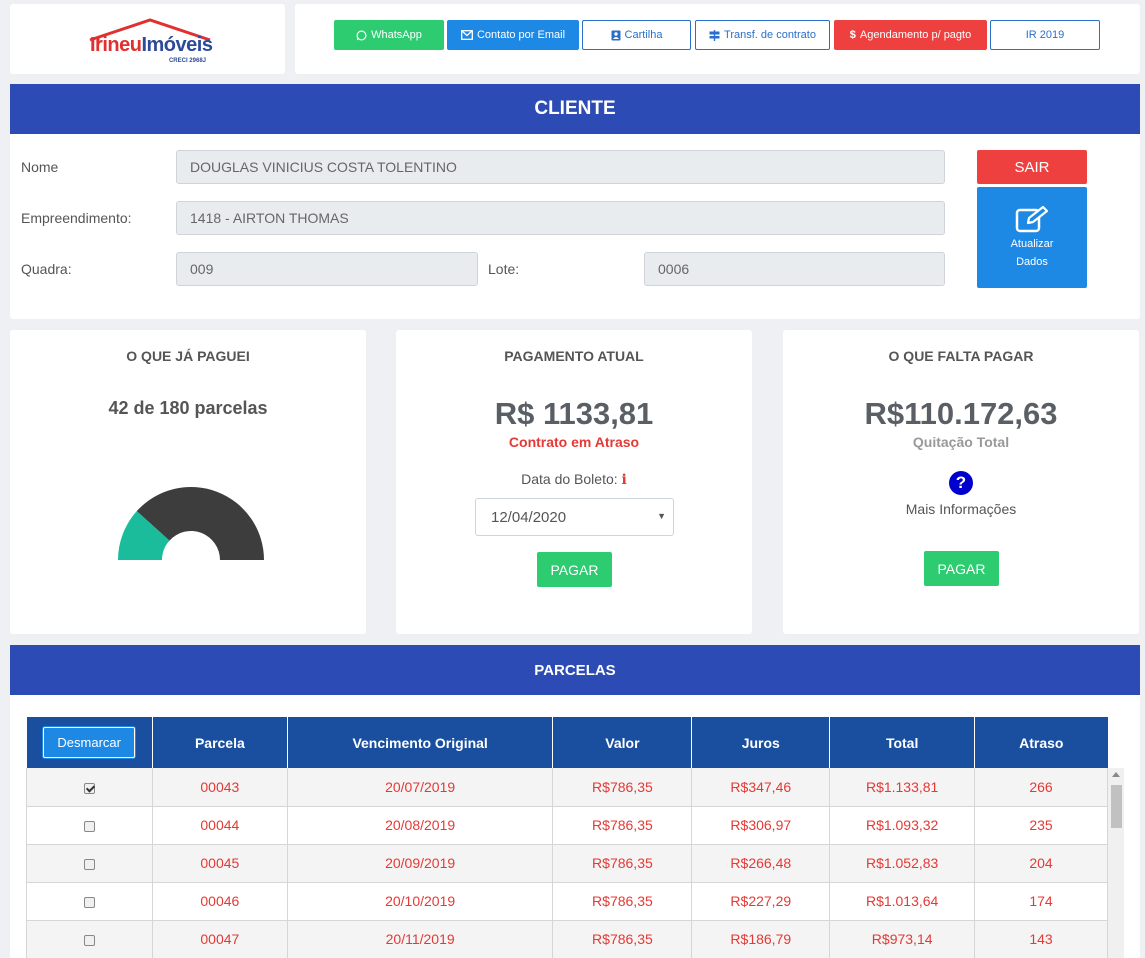 The width and height of the screenshot is (1145, 958). I want to click on paid-title: O QUE JÁ PAGUEI, so click(188, 356).